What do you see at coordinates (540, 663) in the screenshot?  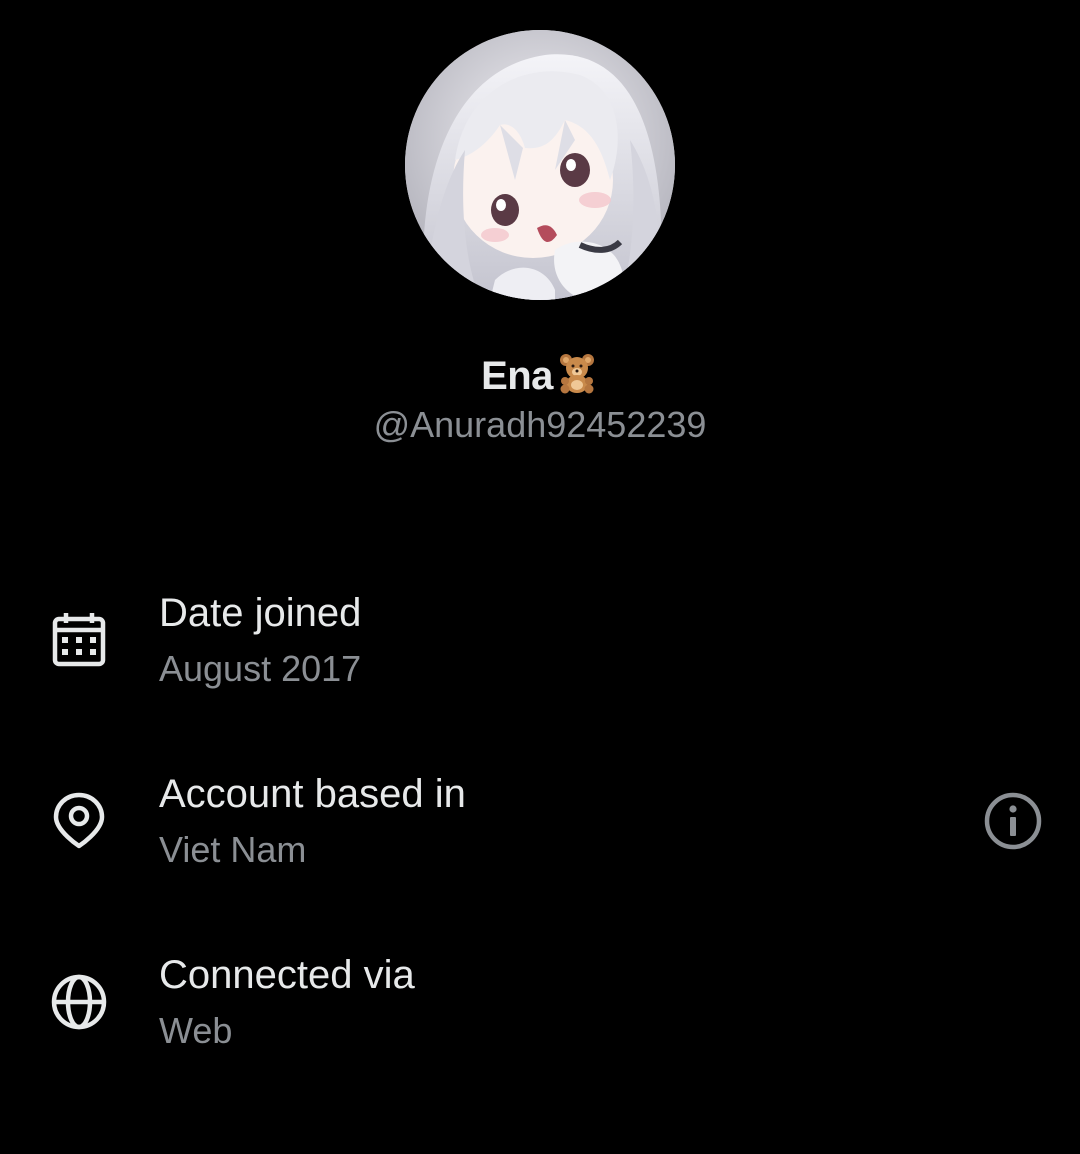 I see `detail-row-date-joined: Date joined August 2017` at bounding box center [540, 663].